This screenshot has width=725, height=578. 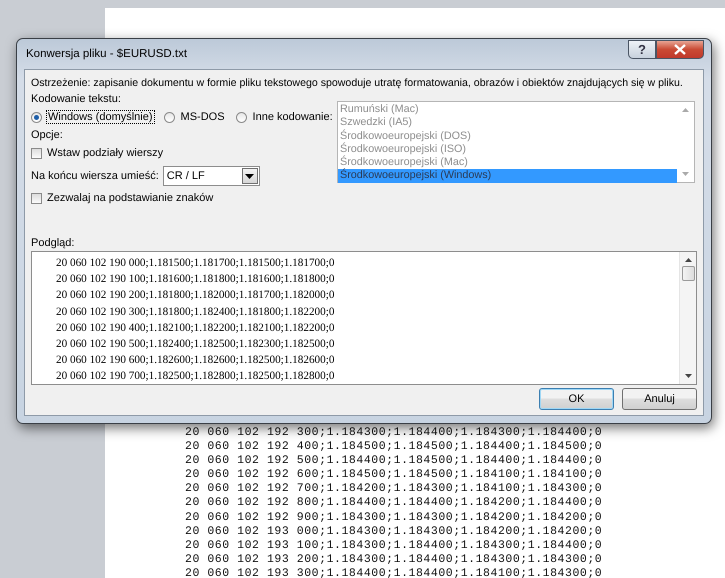 What do you see at coordinates (394, 503) in the screenshot?
I see `document-line: 20 060 102 192 800;1.184400;1.184400;1.184200;1.184400;0` at bounding box center [394, 503].